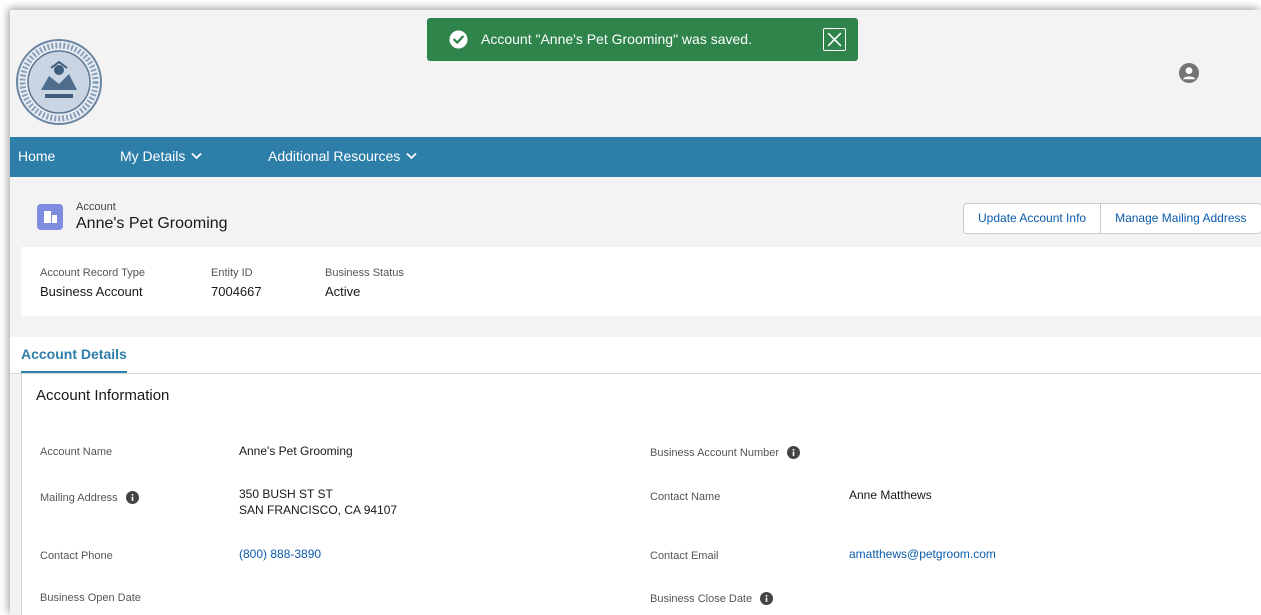 Image resolution: width=1261 pixels, height=615 pixels. Describe the element at coordinates (280, 554) in the screenshot. I see `contact-phone-link: (800) 888-3890` at that location.